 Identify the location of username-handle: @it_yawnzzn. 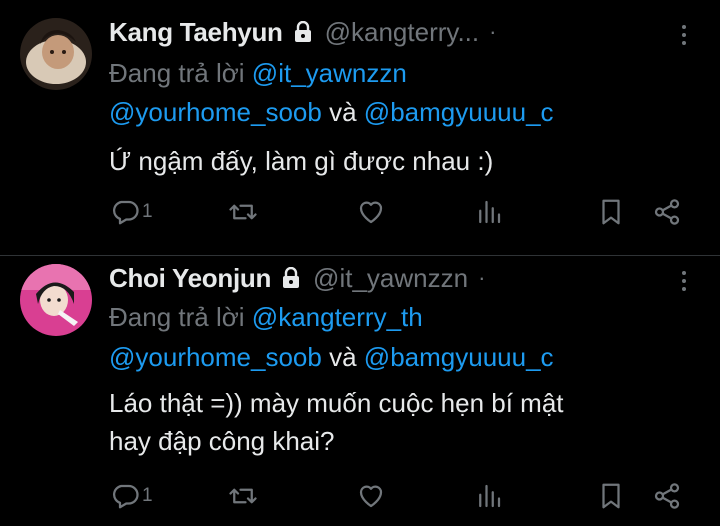
(390, 278).